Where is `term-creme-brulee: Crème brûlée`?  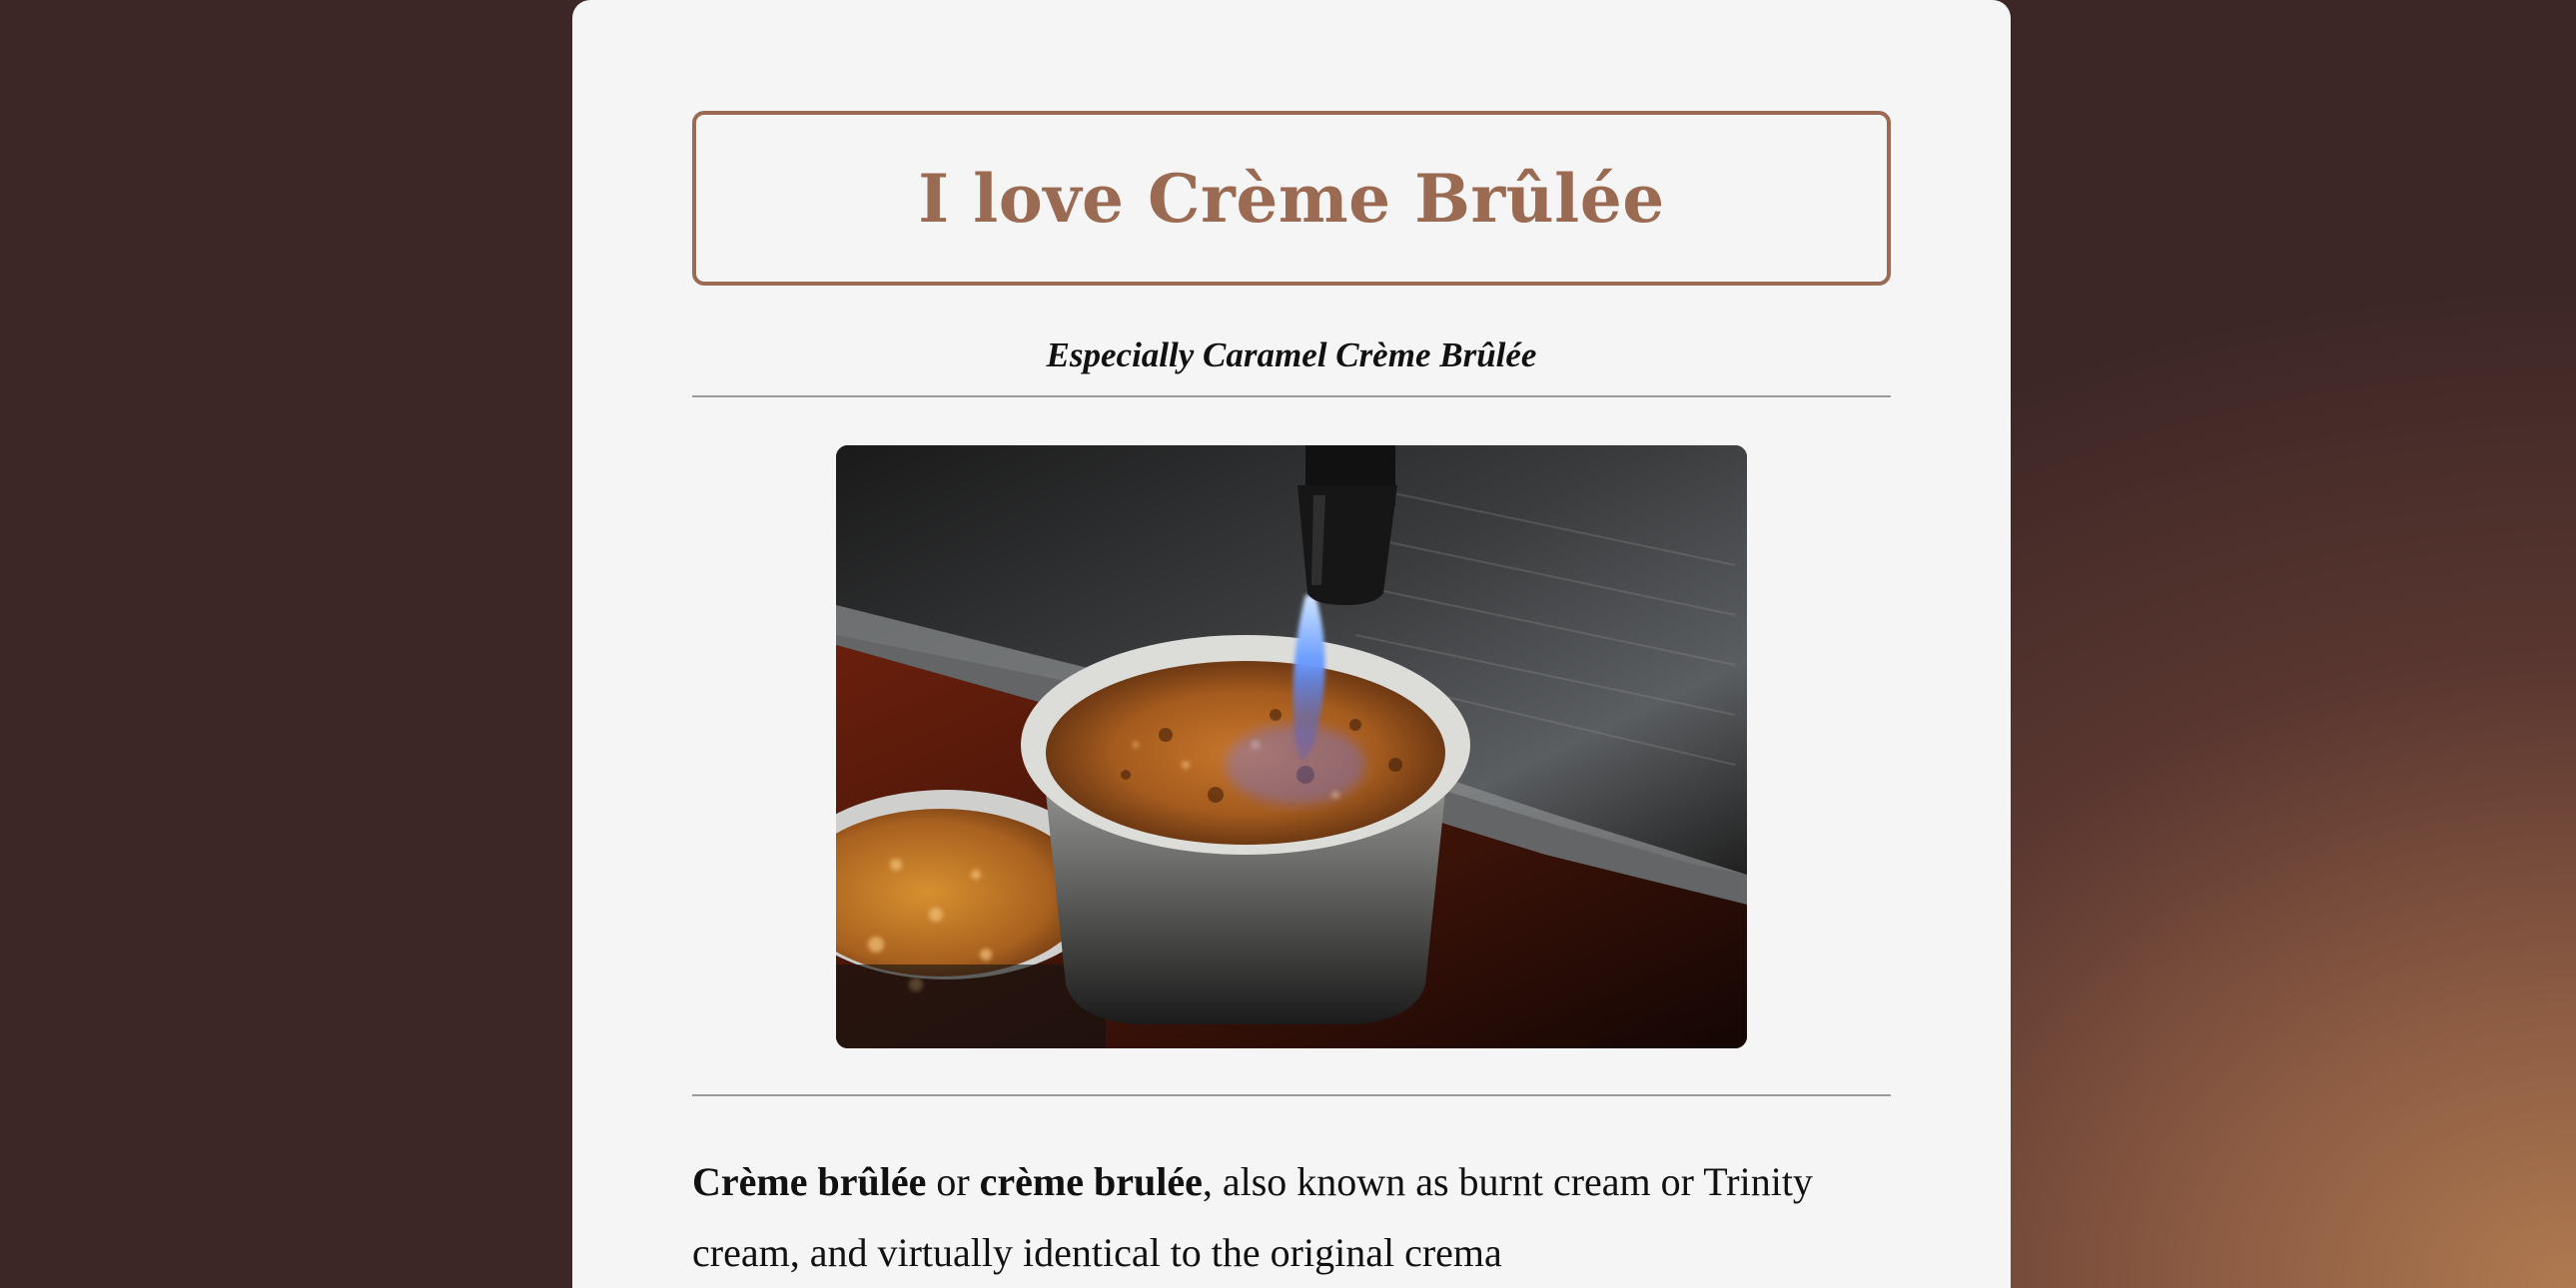
term-creme-brulee: Crème brûlée is located at coordinates (810, 1181).